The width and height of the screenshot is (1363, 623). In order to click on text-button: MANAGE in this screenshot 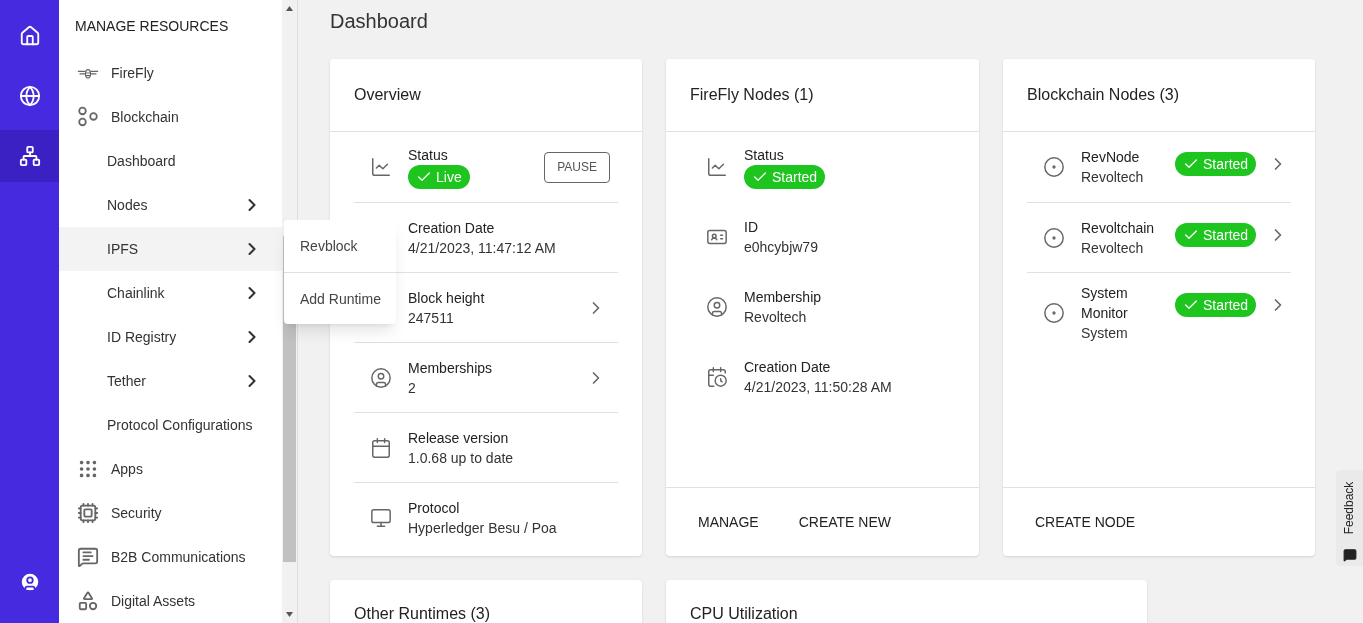, I will do `click(728, 522)`.